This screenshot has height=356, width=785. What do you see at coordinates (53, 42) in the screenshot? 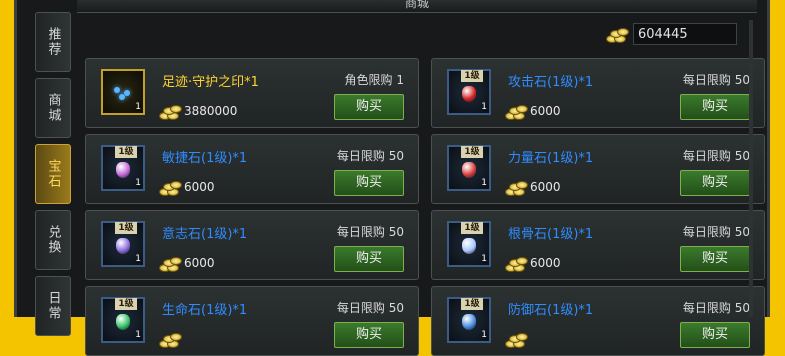
I see `tab-recommend: 推荐` at bounding box center [53, 42].